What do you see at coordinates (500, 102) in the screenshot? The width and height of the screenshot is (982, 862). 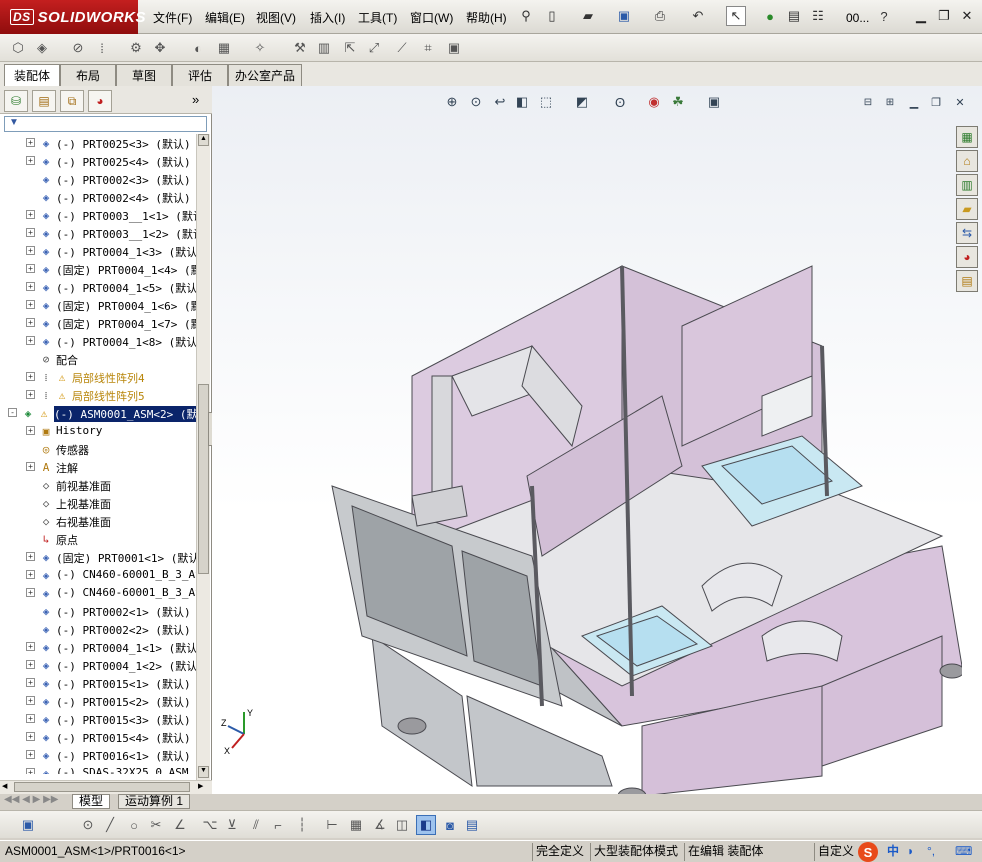 I see `previous-view-icon: ↩` at bounding box center [500, 102].